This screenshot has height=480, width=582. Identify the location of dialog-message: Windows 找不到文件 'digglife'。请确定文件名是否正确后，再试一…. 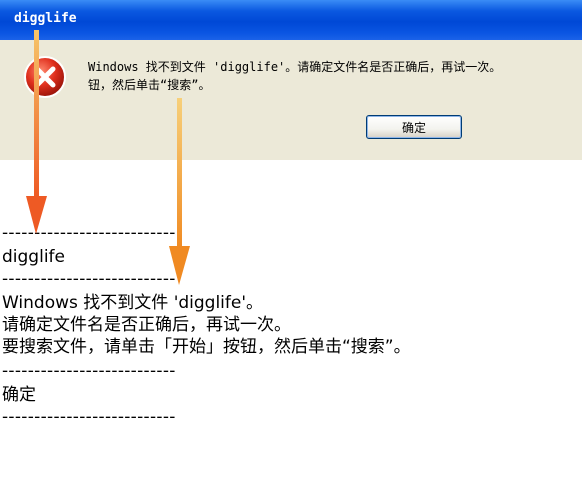
(294, 76).